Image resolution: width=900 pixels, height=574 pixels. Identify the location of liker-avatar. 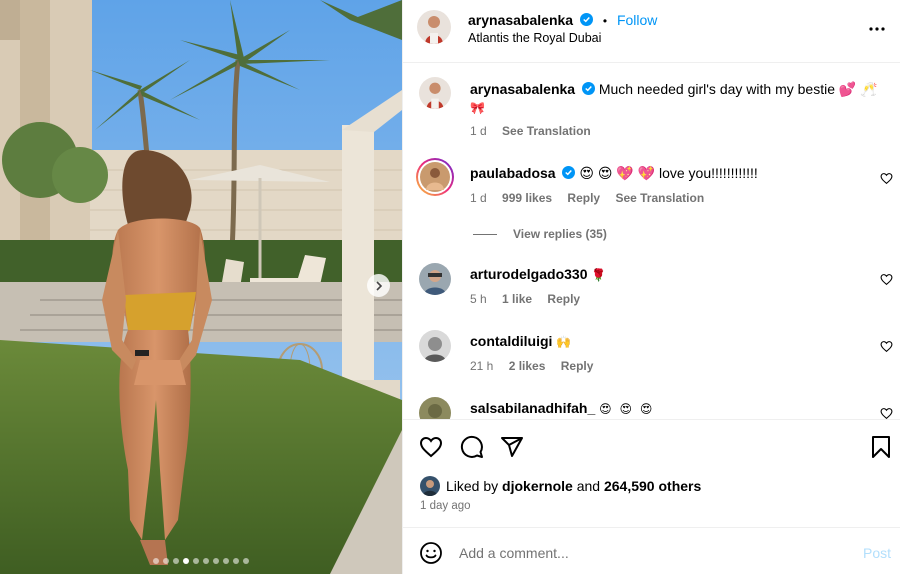
(430, 486).